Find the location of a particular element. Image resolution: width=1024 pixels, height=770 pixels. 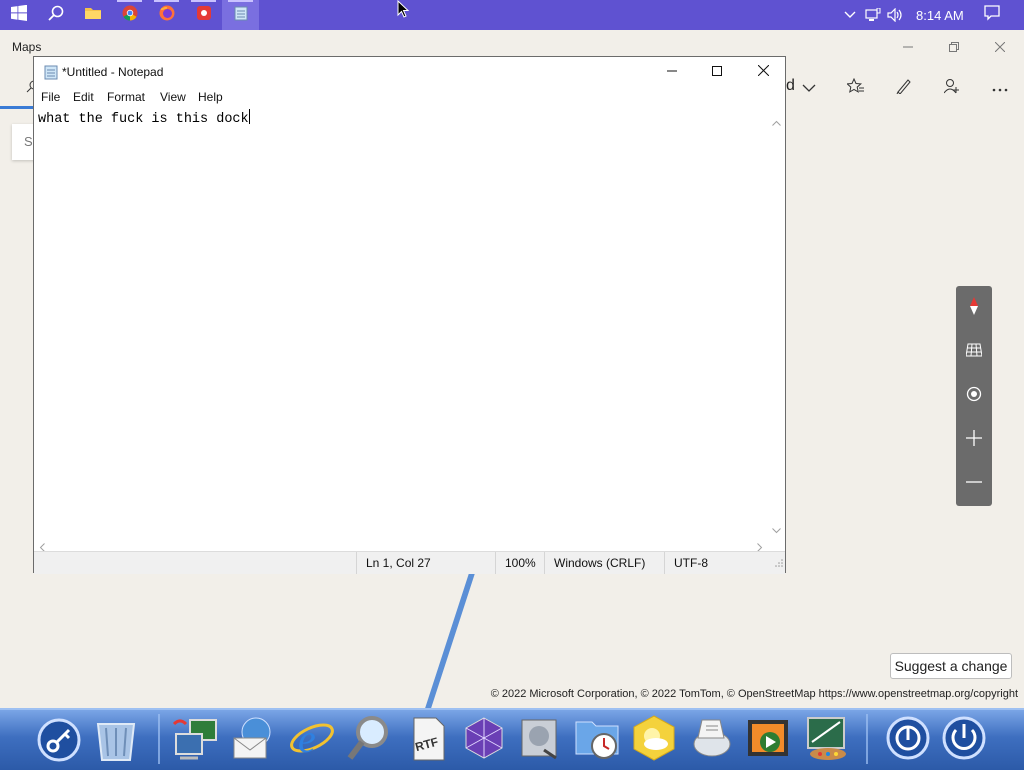

status-zoom: 100% is located at coordinates (520, 563).